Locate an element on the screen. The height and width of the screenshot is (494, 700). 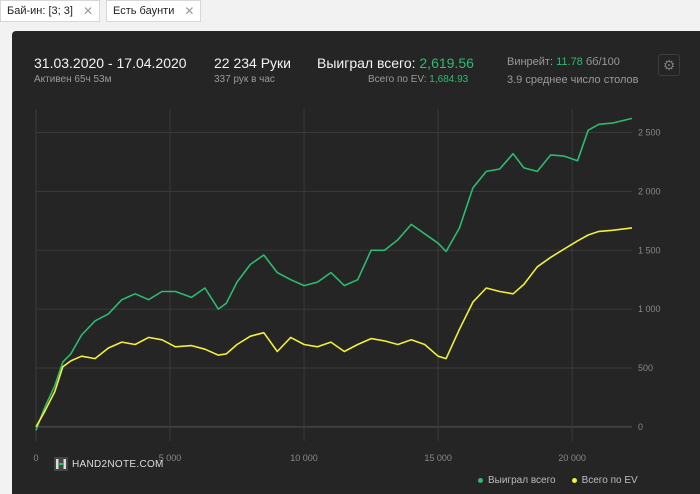
y-tick-label: 0 is located at coordinates (640, 427).